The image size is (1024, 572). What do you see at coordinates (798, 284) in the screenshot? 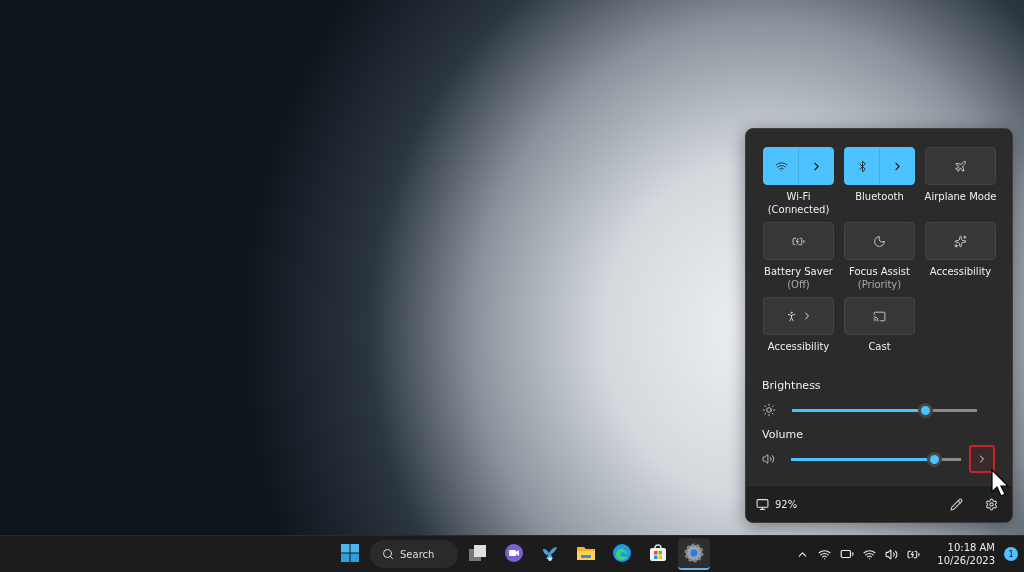
I see `tile-status: (Off)` at bounding box center [798, 284].